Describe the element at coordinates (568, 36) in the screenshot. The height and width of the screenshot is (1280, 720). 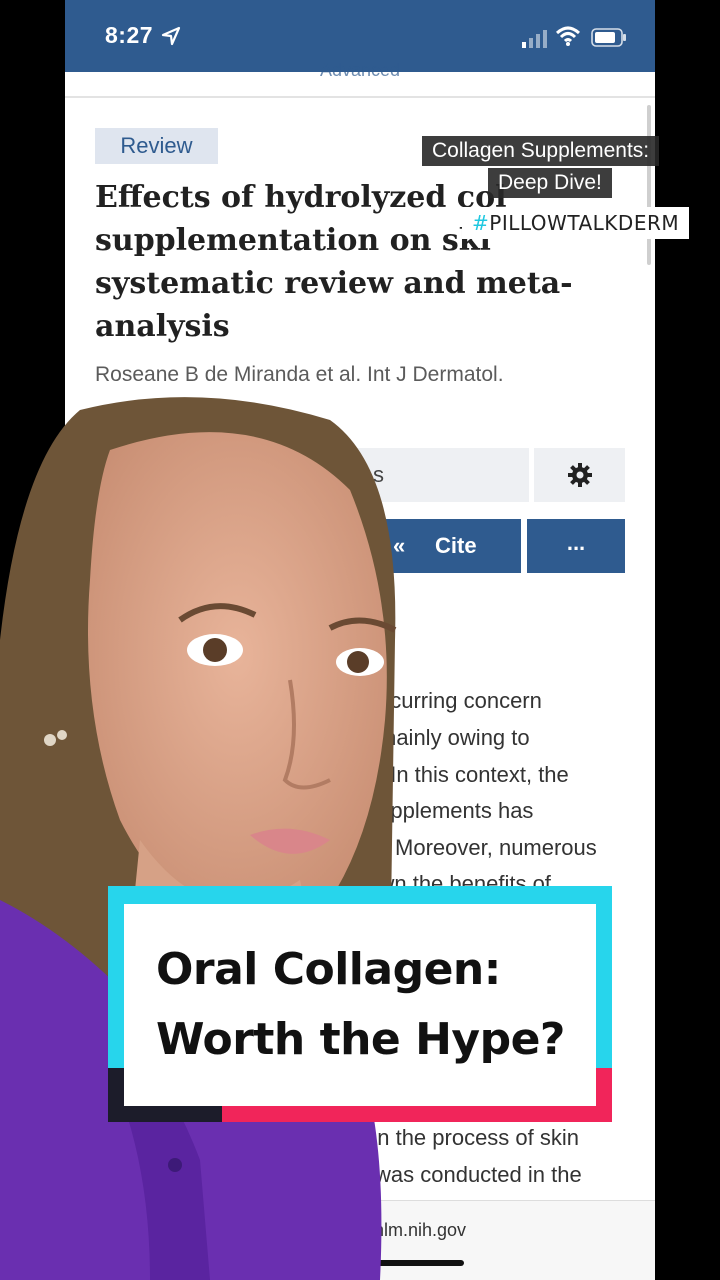
I see `wifi-icon` at that location.